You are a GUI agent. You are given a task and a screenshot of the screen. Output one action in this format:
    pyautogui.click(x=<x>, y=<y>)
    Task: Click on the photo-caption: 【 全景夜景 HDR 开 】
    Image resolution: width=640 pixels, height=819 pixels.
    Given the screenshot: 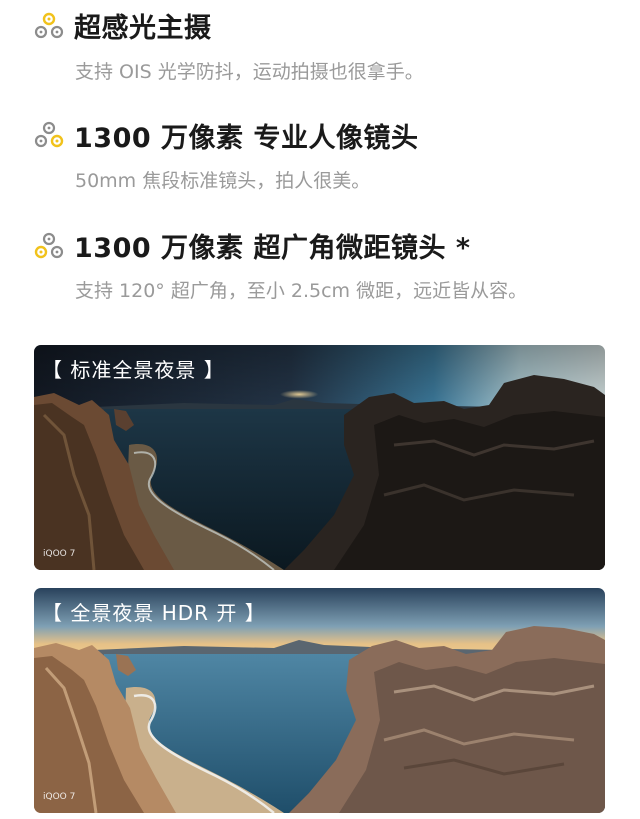 What is the action you would take?
    pyautogui.click(x=154, y=613)
    